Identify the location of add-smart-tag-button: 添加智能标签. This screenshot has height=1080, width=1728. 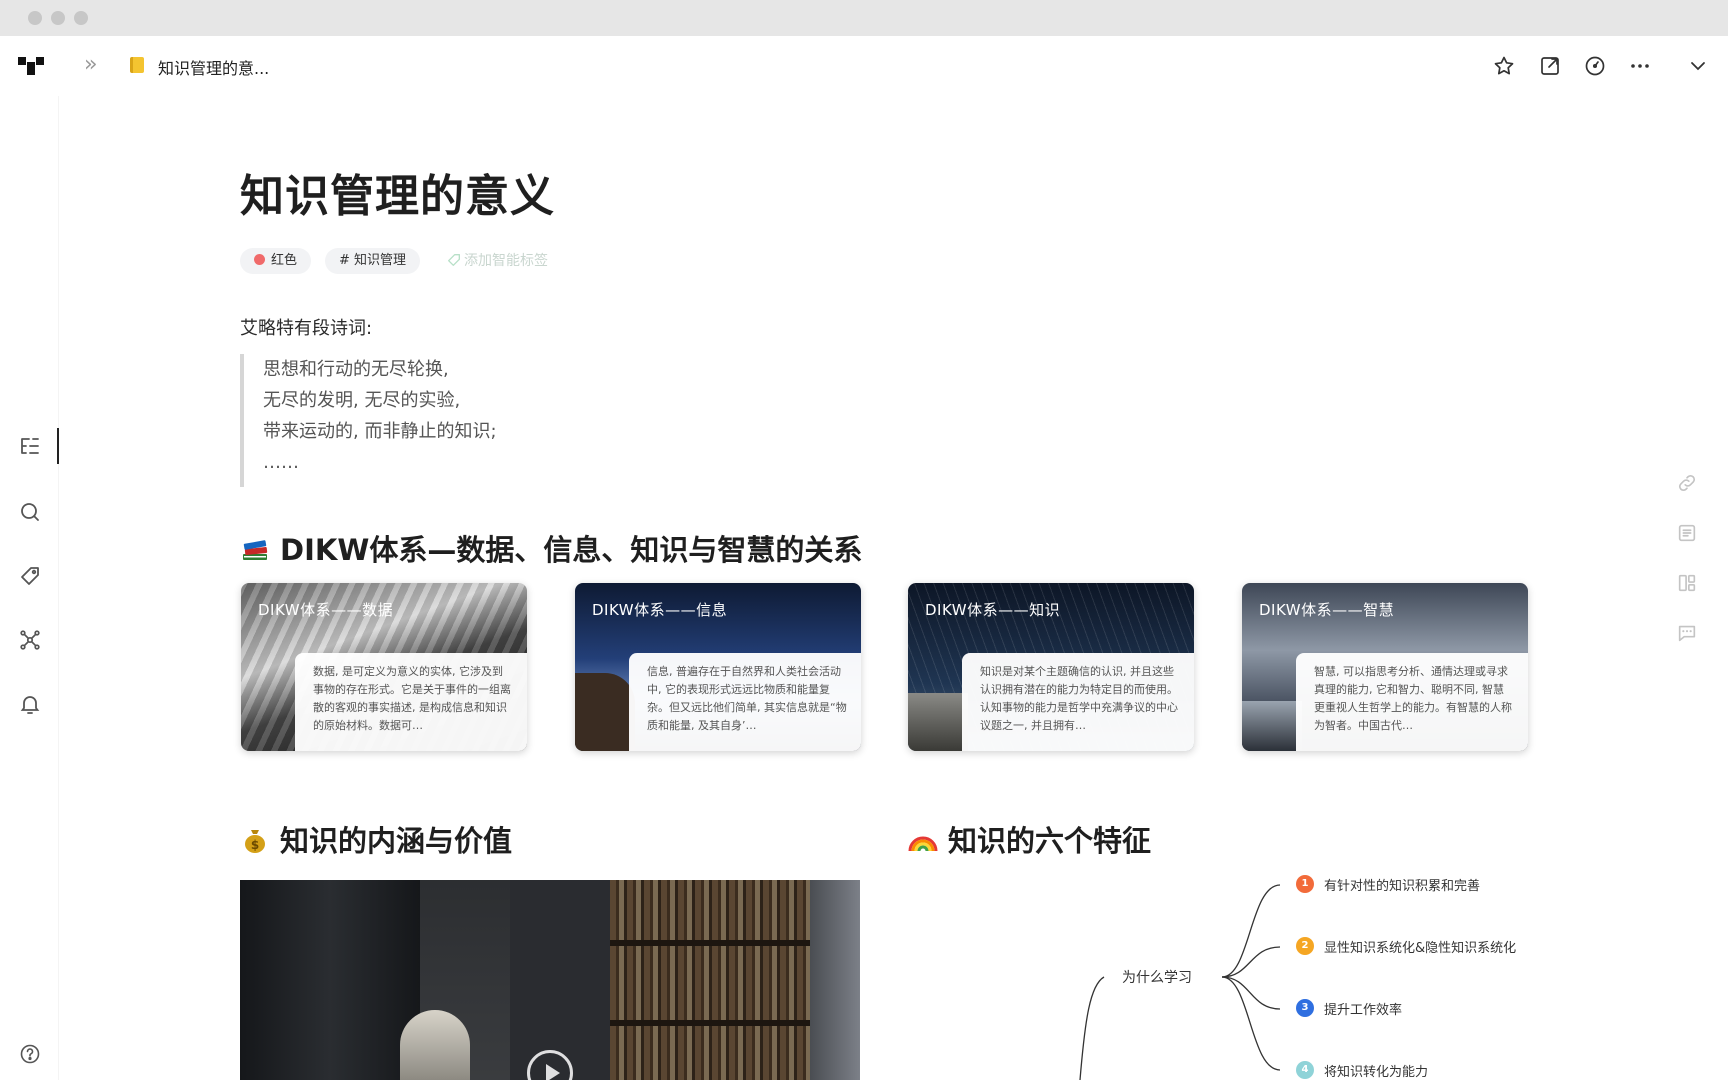
(497, 260).